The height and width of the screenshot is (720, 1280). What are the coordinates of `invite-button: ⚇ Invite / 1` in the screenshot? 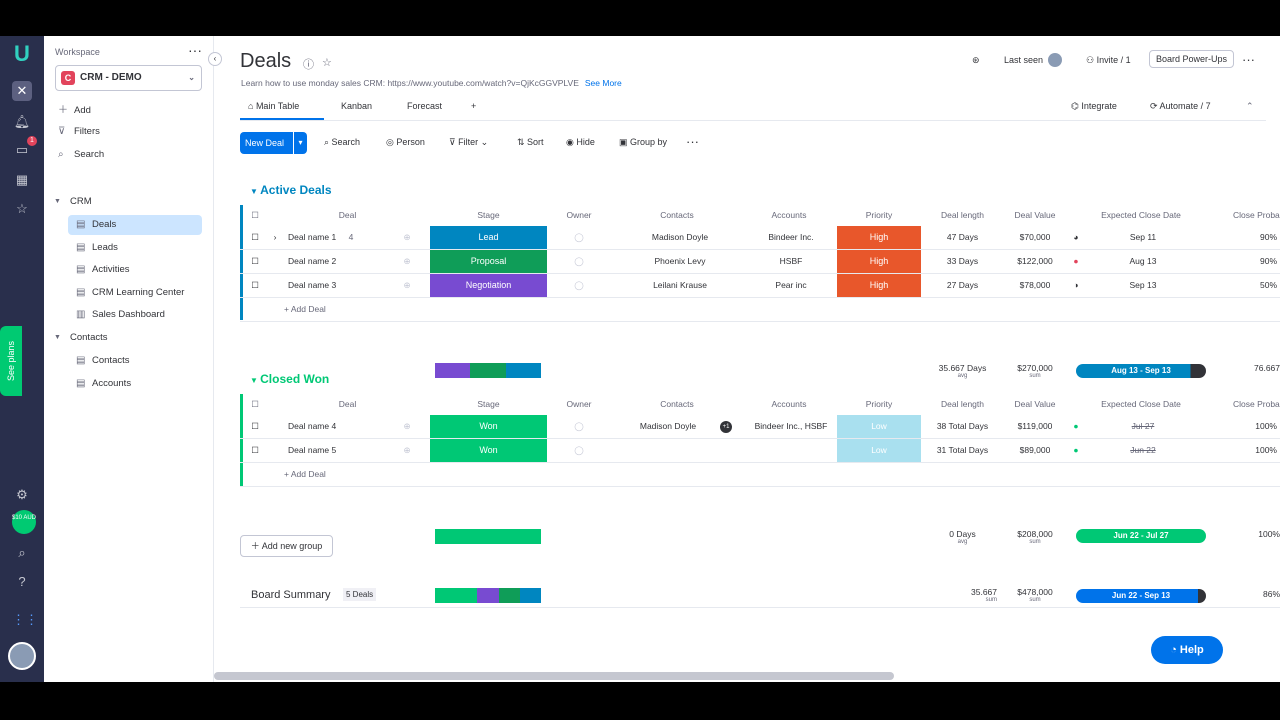 It's located at (1108, 60).